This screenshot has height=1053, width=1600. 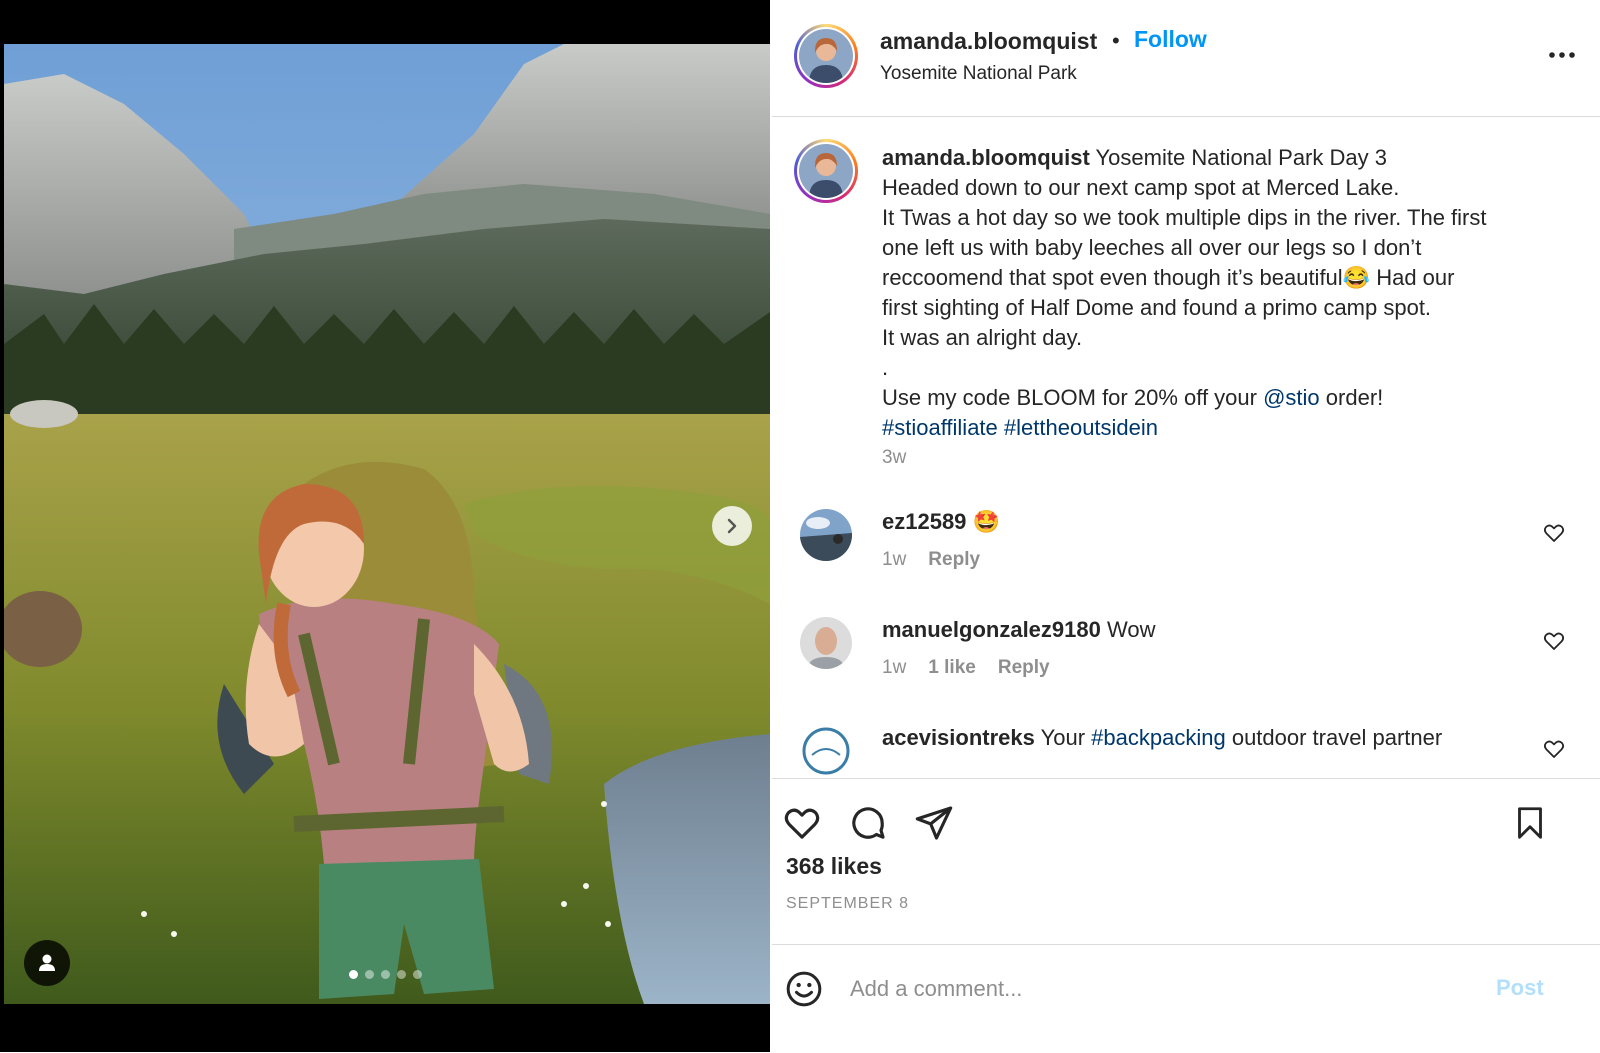 What do you see at coordinates (885, 367) in the screenshot?
I see `caption-line: .` at bounding box center [885, 367].